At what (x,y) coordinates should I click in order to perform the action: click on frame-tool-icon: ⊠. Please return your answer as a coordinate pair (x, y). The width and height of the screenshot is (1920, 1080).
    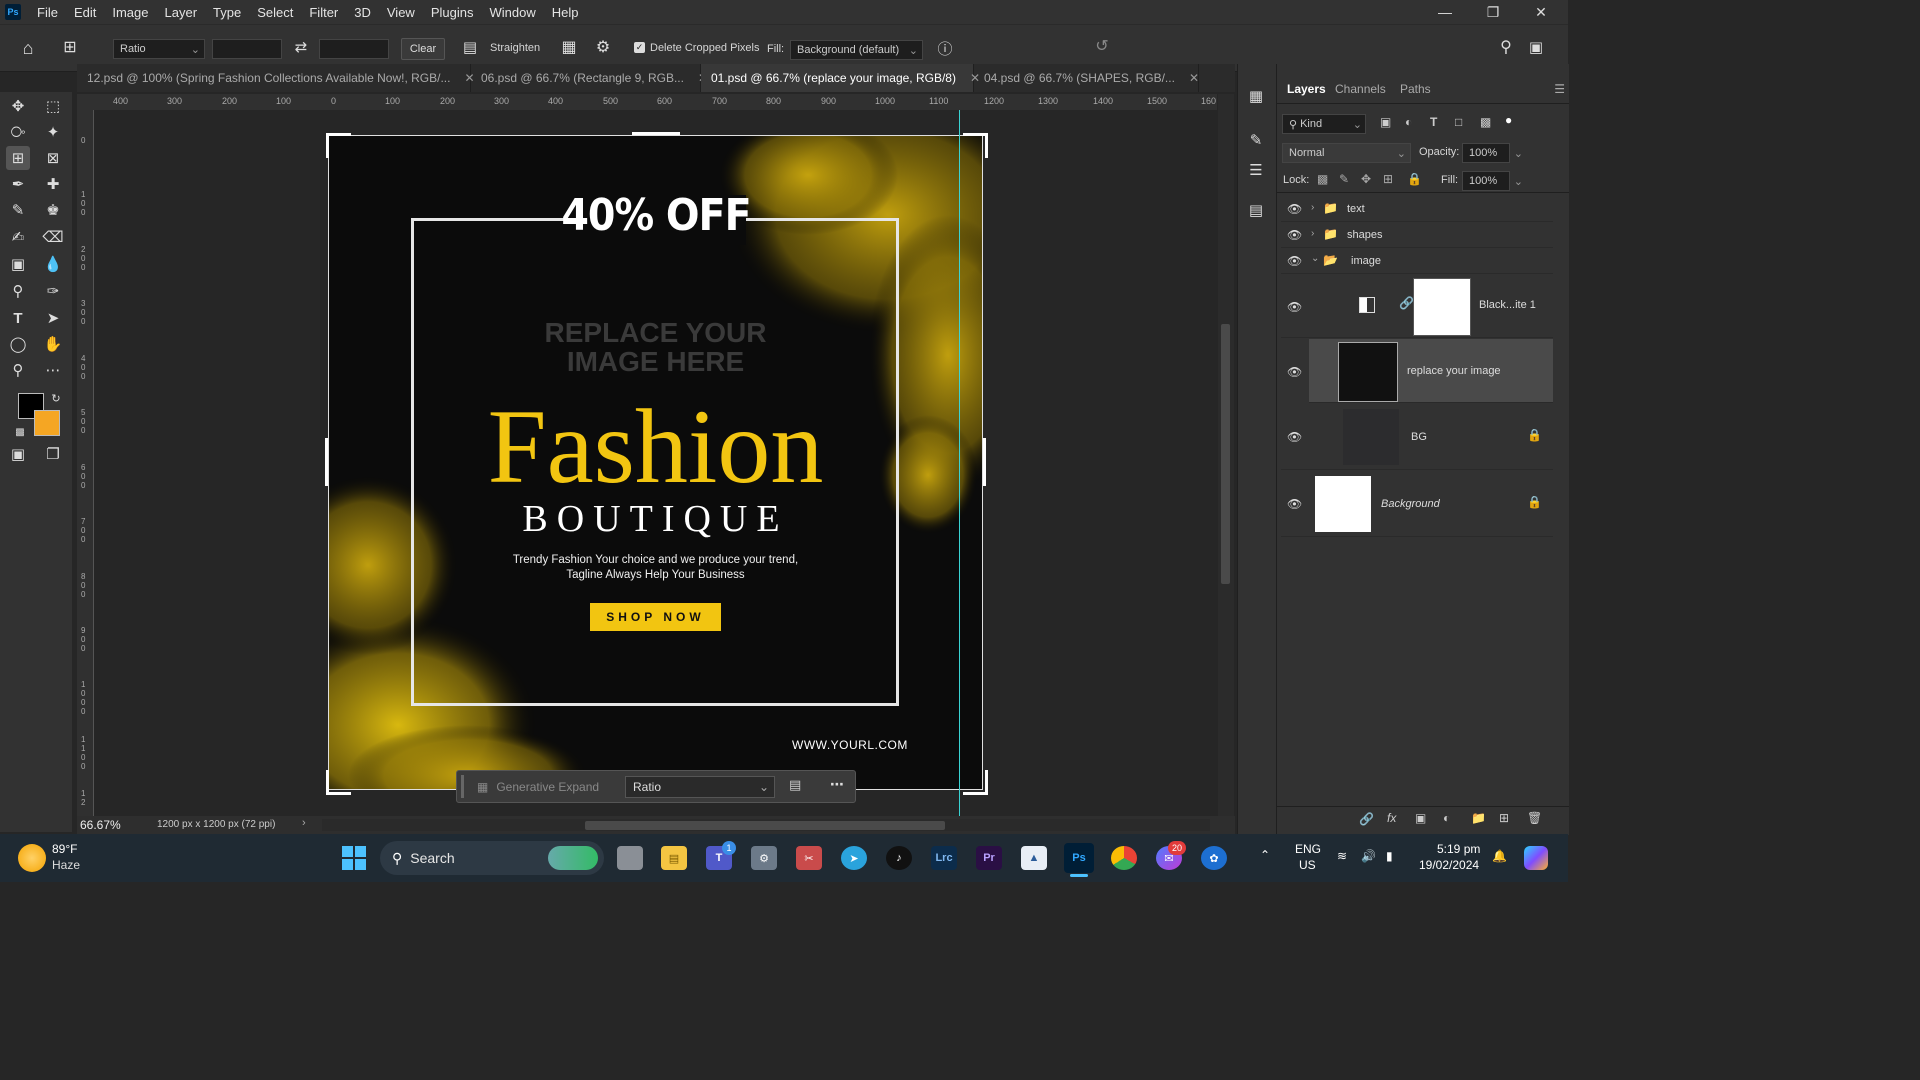
    Looking at the image, I should click on (53, 158).